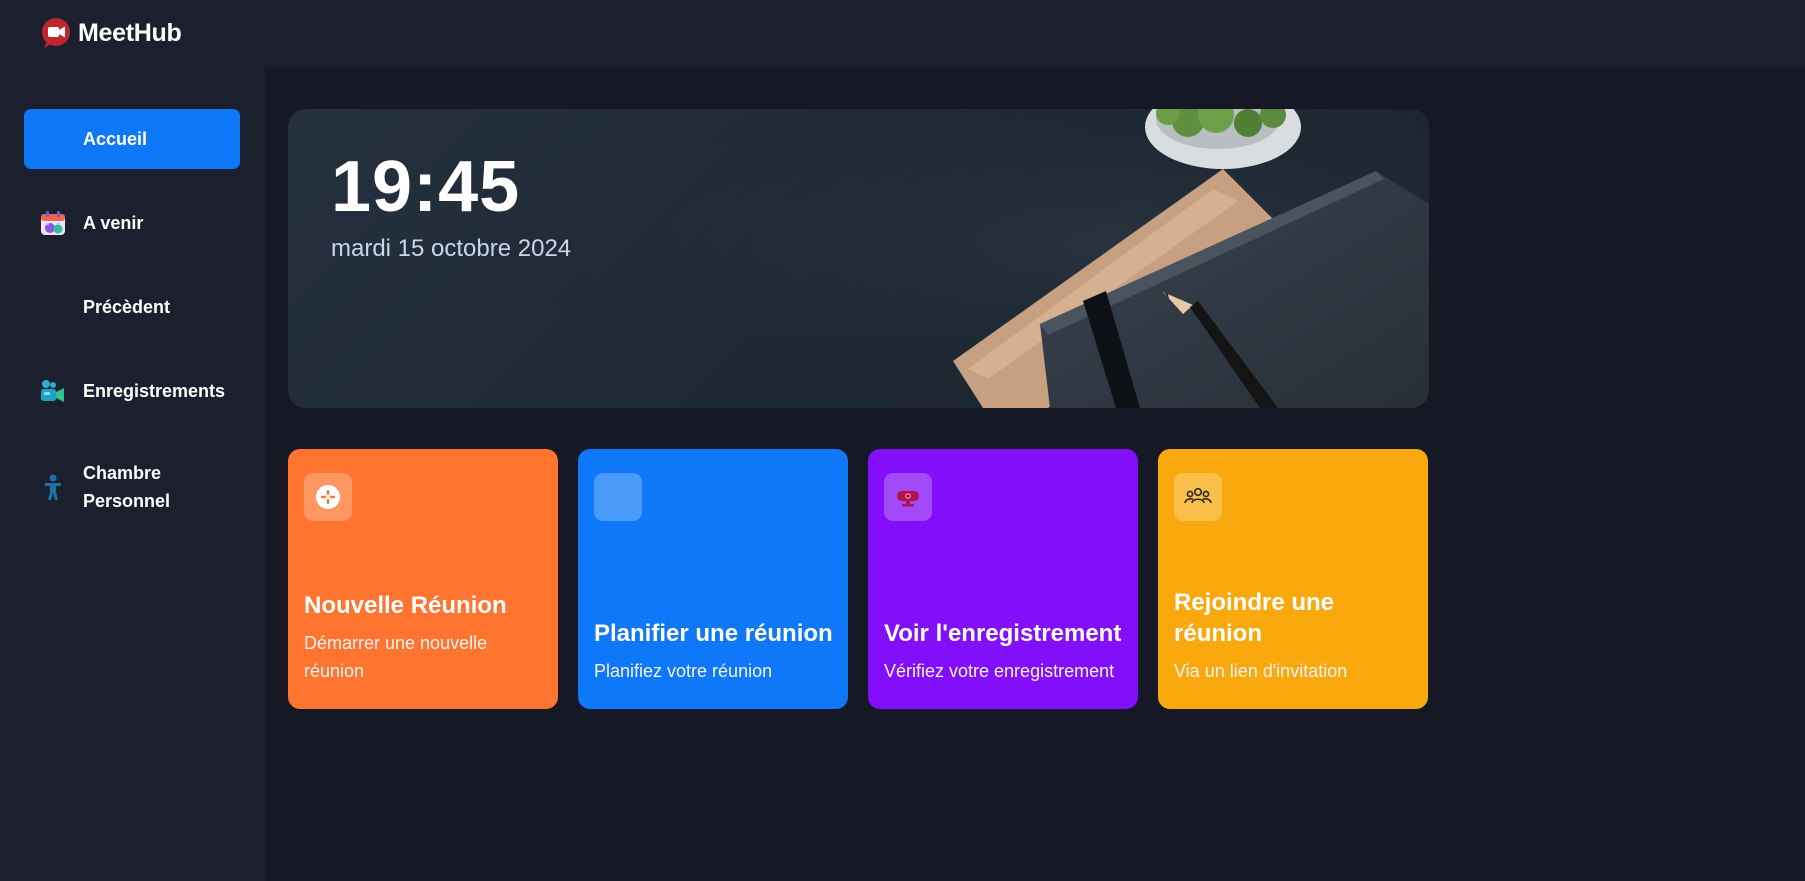  I want to click on sidebar-item-a-venir: A venir, so click(132, 223).